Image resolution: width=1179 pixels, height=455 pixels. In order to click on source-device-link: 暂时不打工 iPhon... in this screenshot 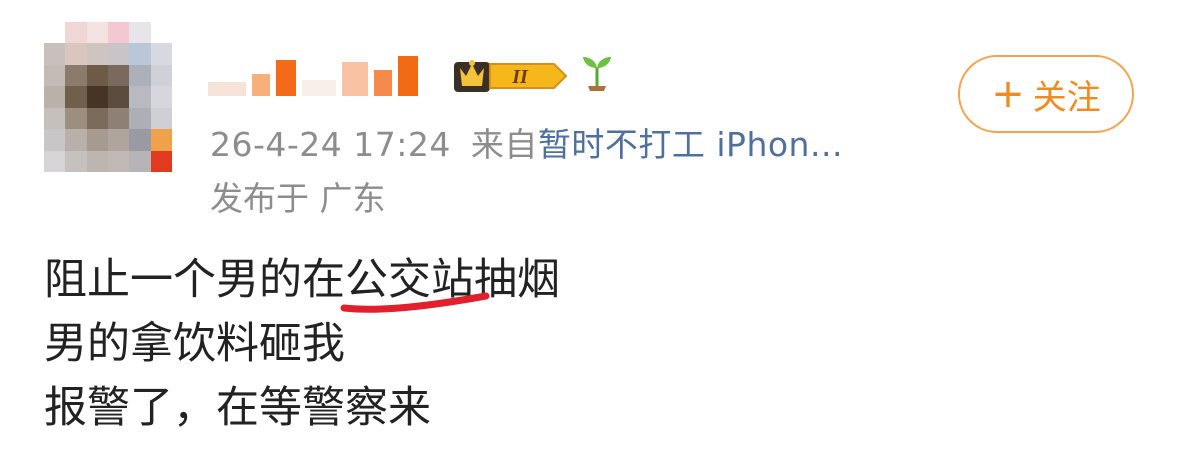, I will do `click(690, 144)`.